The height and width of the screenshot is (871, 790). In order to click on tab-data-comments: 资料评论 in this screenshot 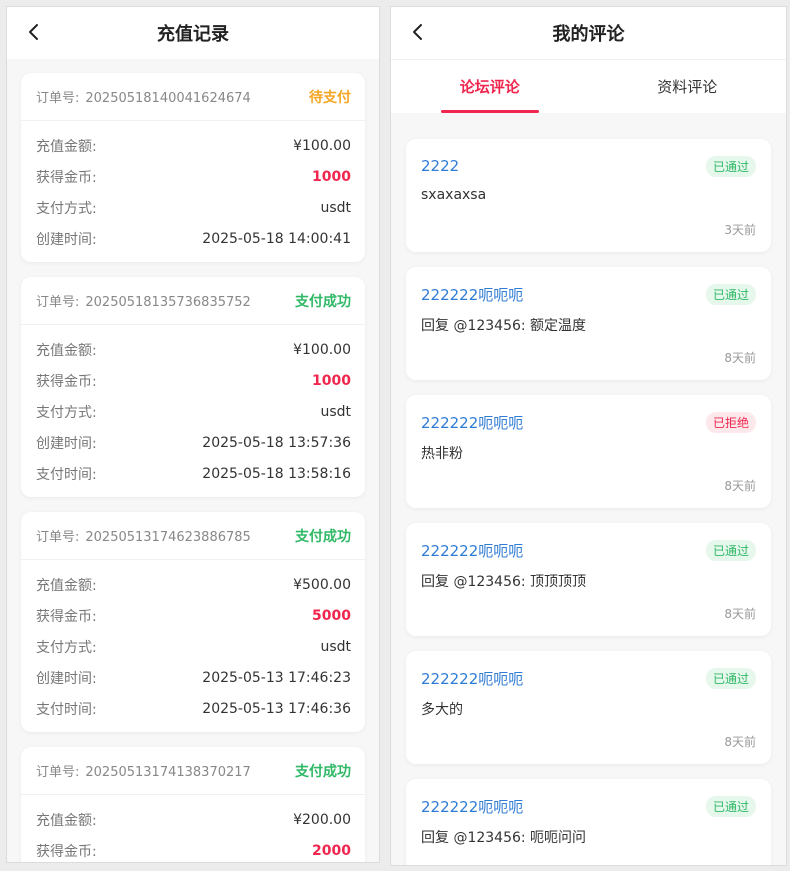, I will do `click(688, 86)`.